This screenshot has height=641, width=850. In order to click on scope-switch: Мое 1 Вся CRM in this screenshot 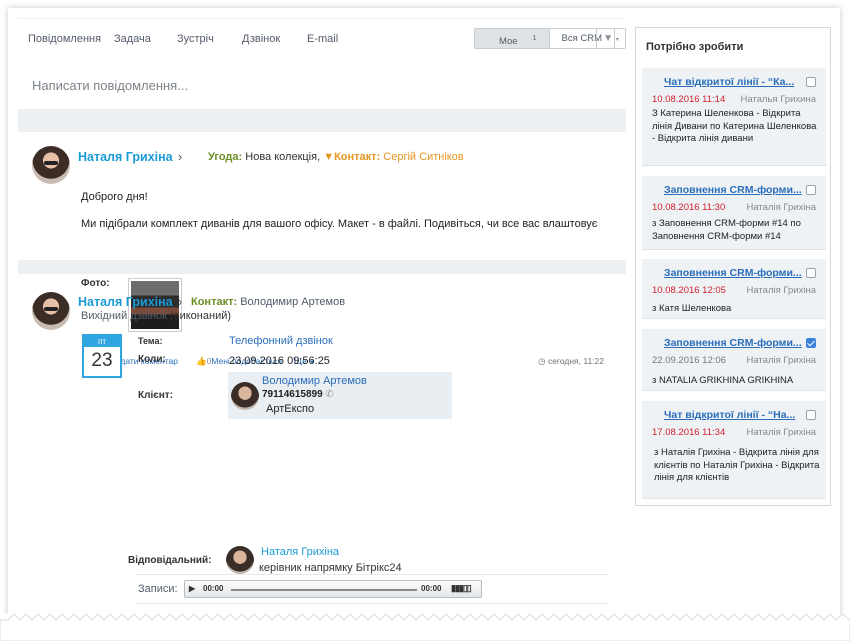, I will do `click(545, 38)`.